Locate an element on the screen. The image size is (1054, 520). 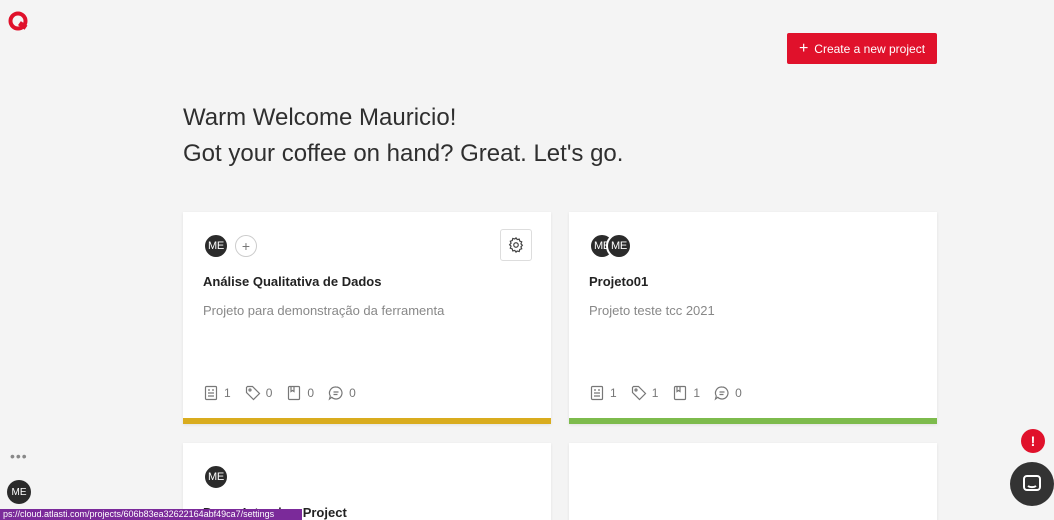
project-description: Projeto para demonstração da ferramenta is located at coordinates (324, 310).